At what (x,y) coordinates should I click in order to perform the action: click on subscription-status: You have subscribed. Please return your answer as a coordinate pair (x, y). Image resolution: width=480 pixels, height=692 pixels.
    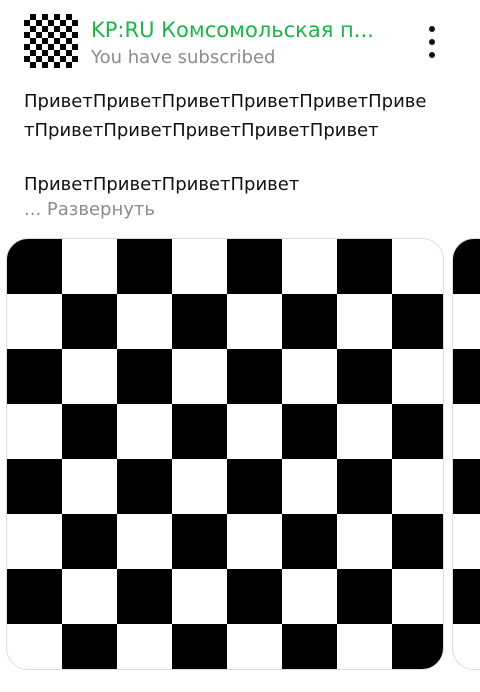
    Looking at the image, I should click on (183, 57).